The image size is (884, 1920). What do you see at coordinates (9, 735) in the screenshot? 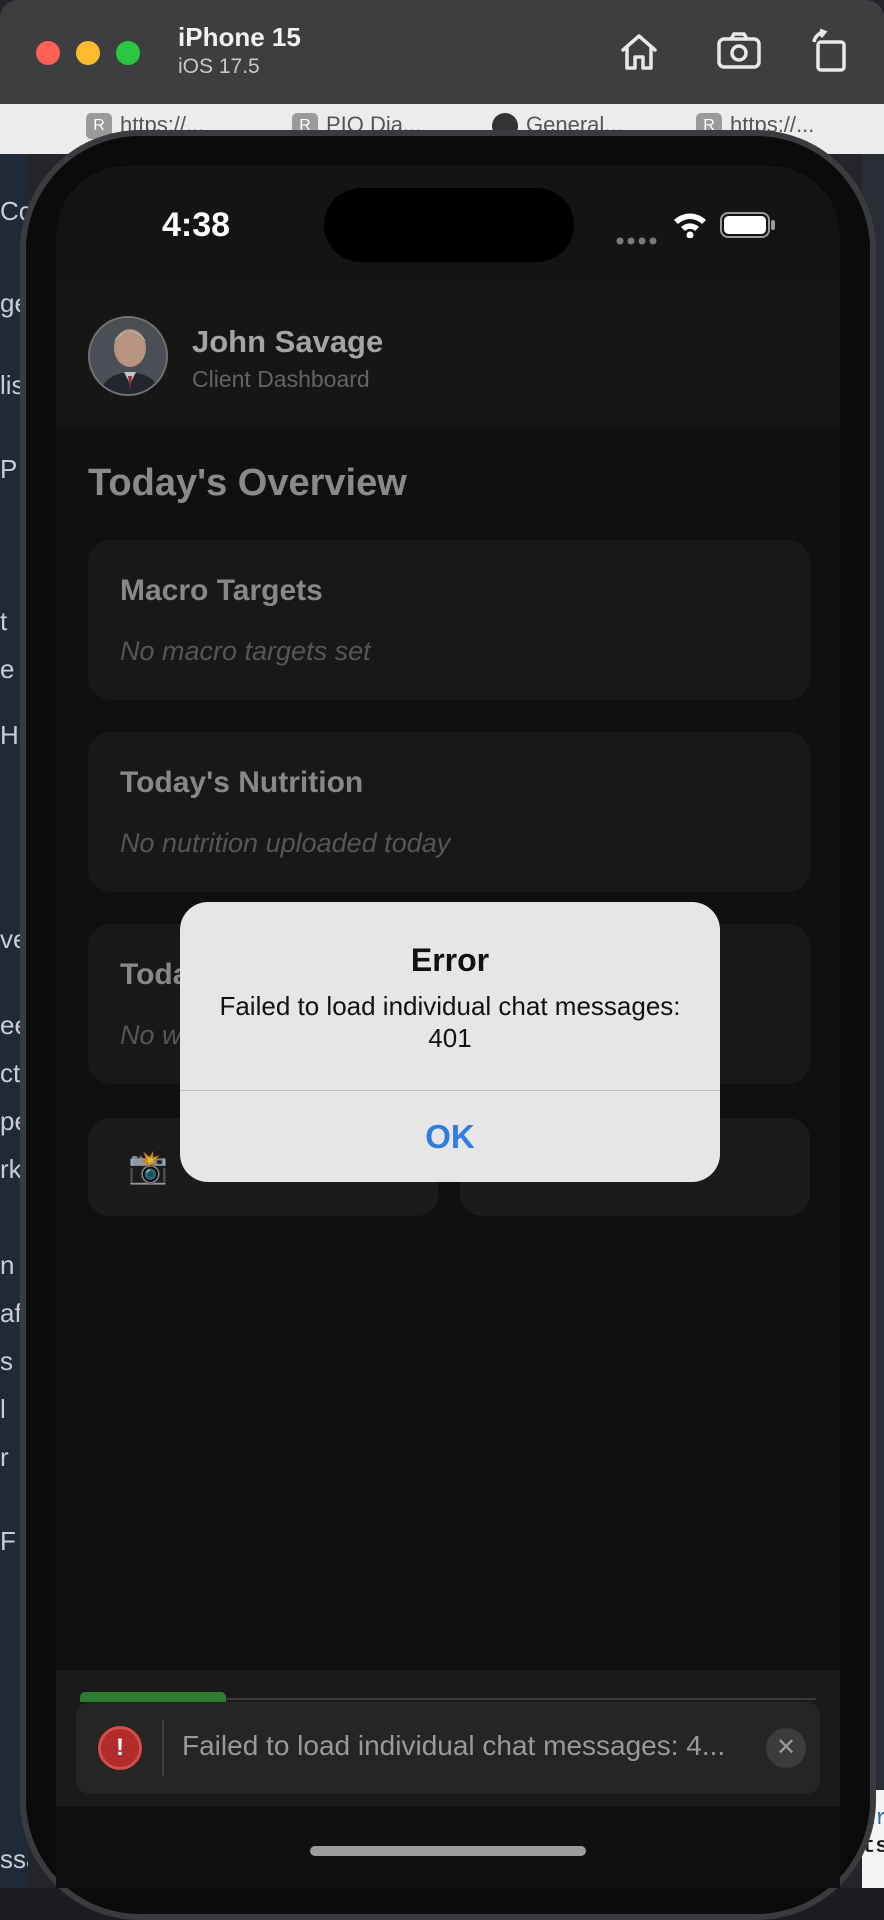
I see `bg-text: H` at bounding box center [9, 735].